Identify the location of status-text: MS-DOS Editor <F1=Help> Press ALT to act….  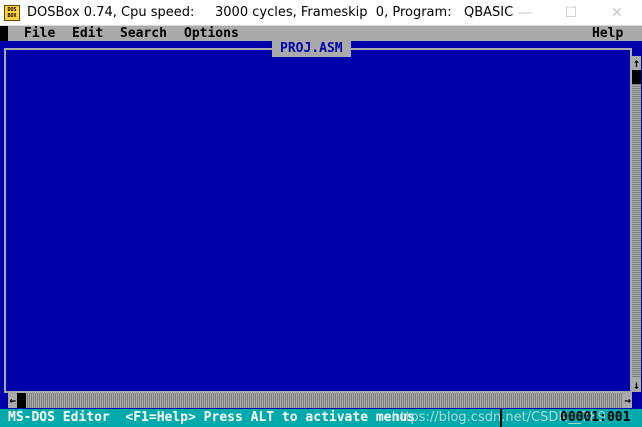
(211, 417).